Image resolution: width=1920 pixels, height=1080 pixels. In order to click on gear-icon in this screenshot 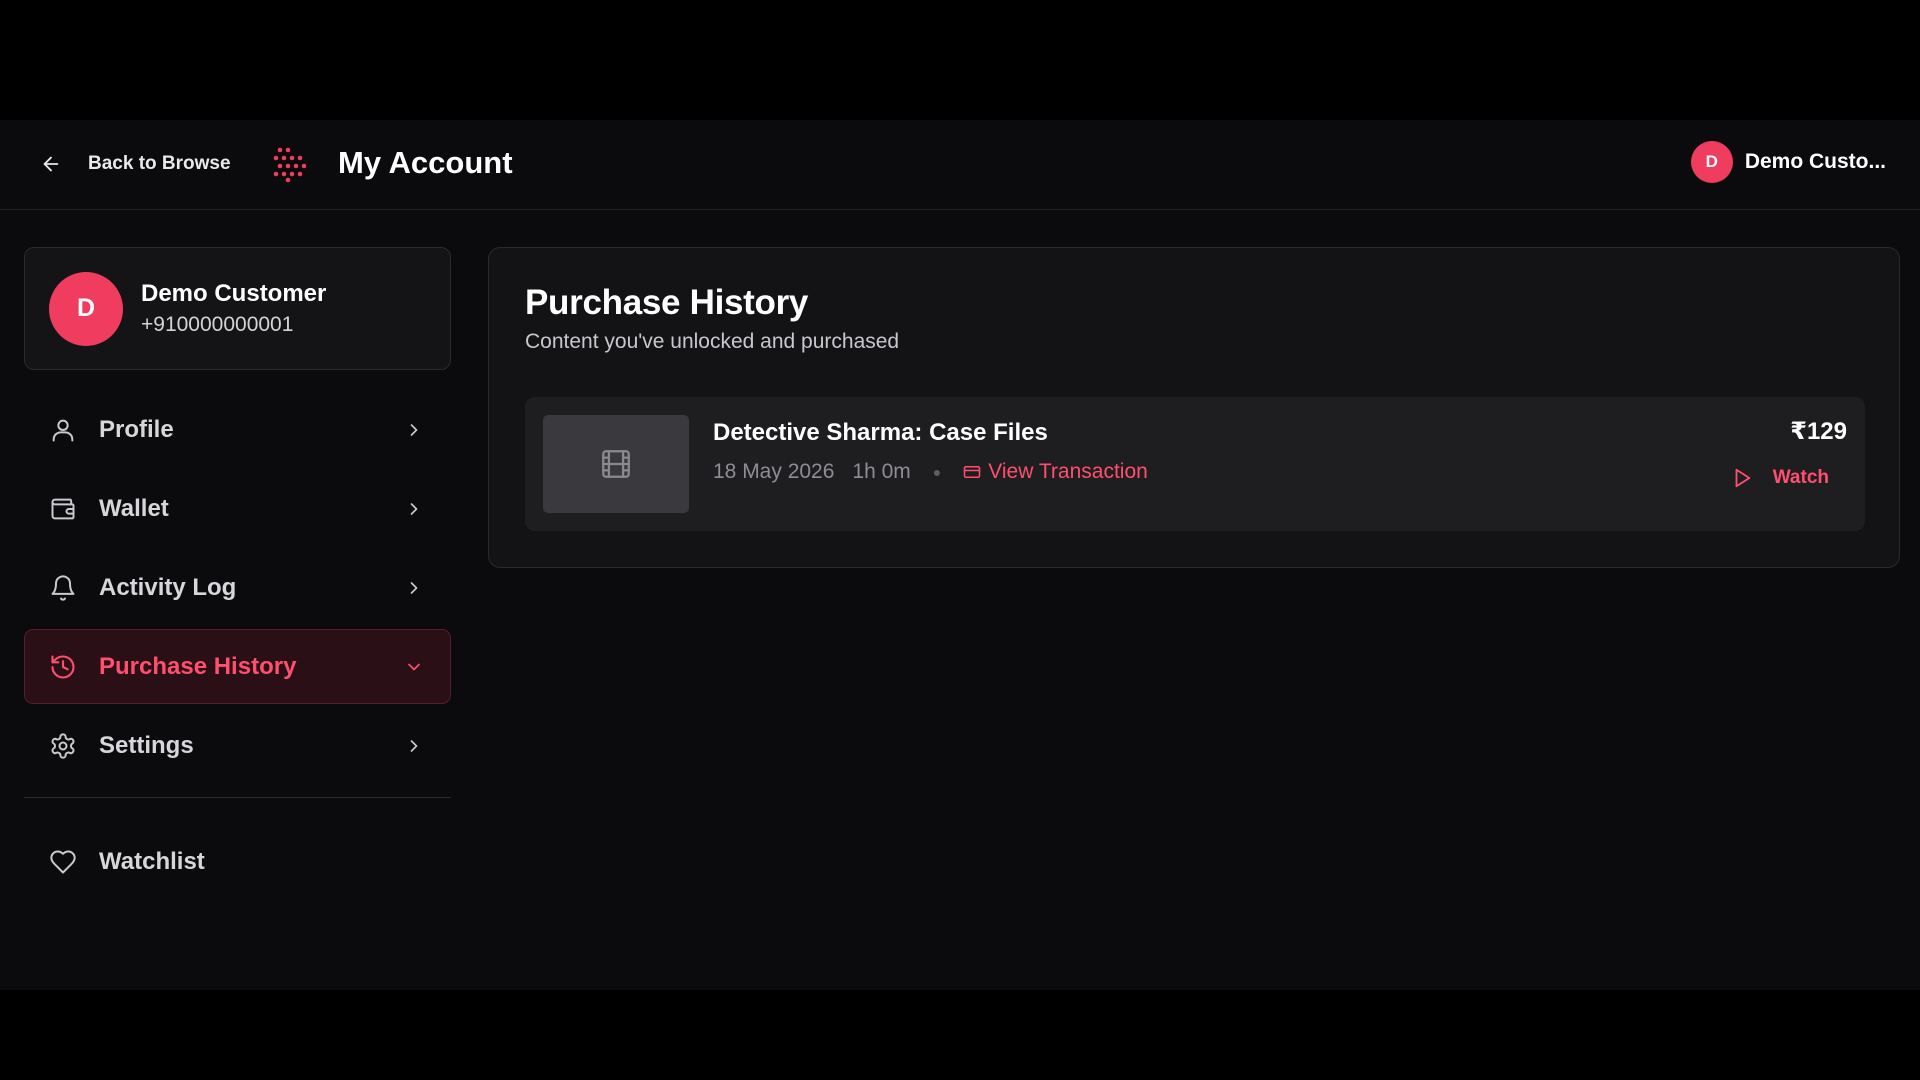, I will do `click(63, 745)`.